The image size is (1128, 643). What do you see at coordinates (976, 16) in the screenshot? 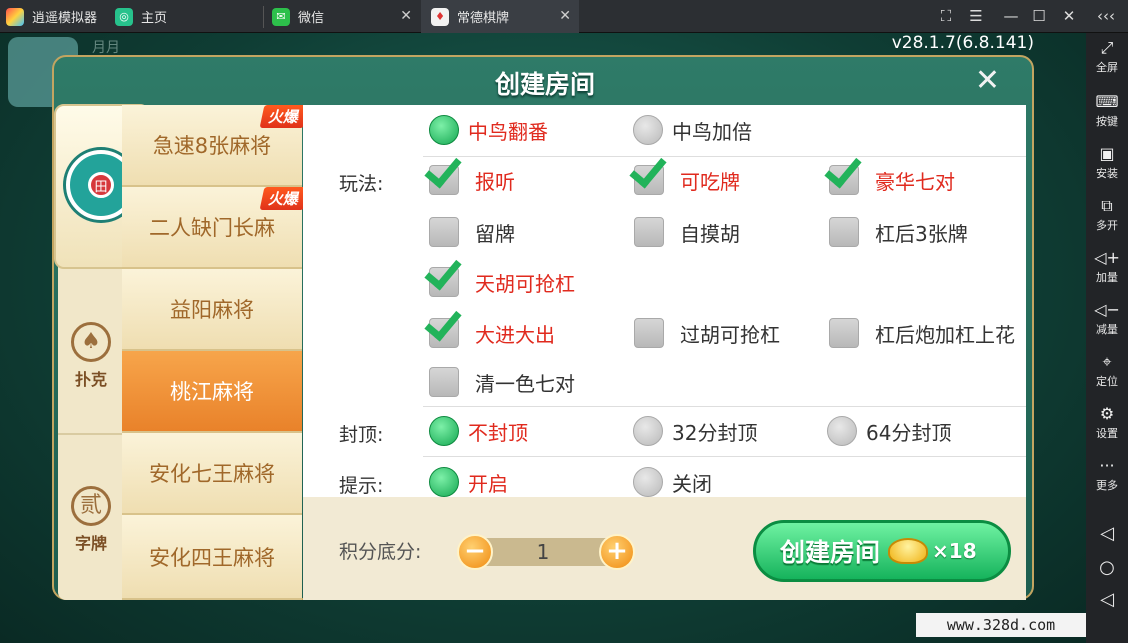
I see `menu-icon: ☰` at bounding box center [976, 16].